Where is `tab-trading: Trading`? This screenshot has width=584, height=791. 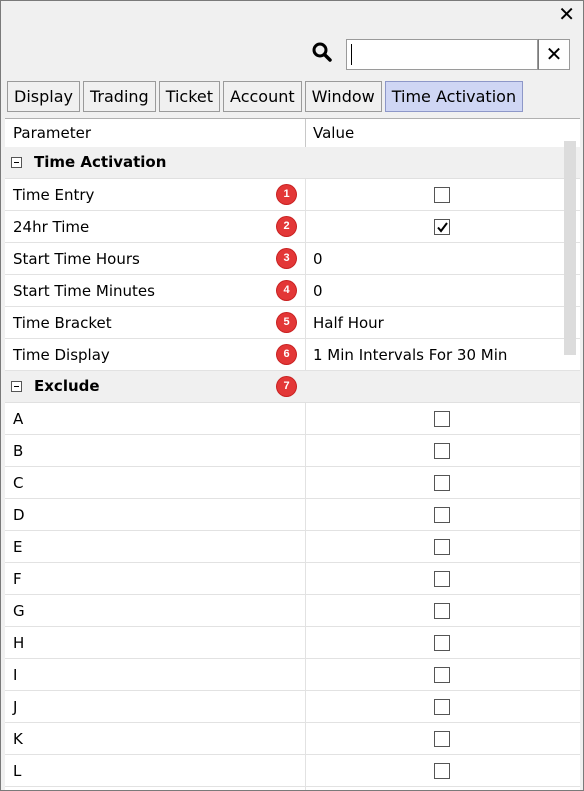
tab-trading: Trading is located at coordinates (119, 96).